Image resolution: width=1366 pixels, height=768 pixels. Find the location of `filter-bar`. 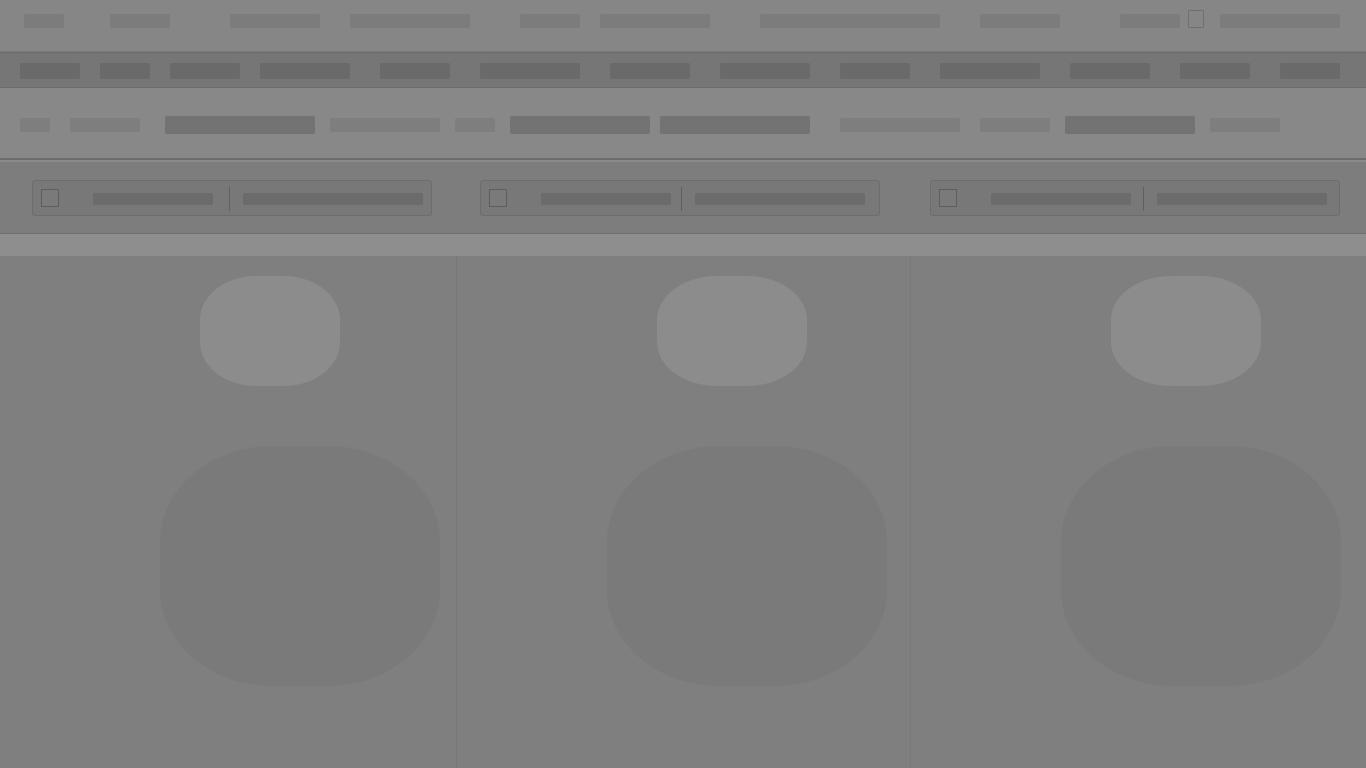

filter-bar is located at coordinates (683, 124).